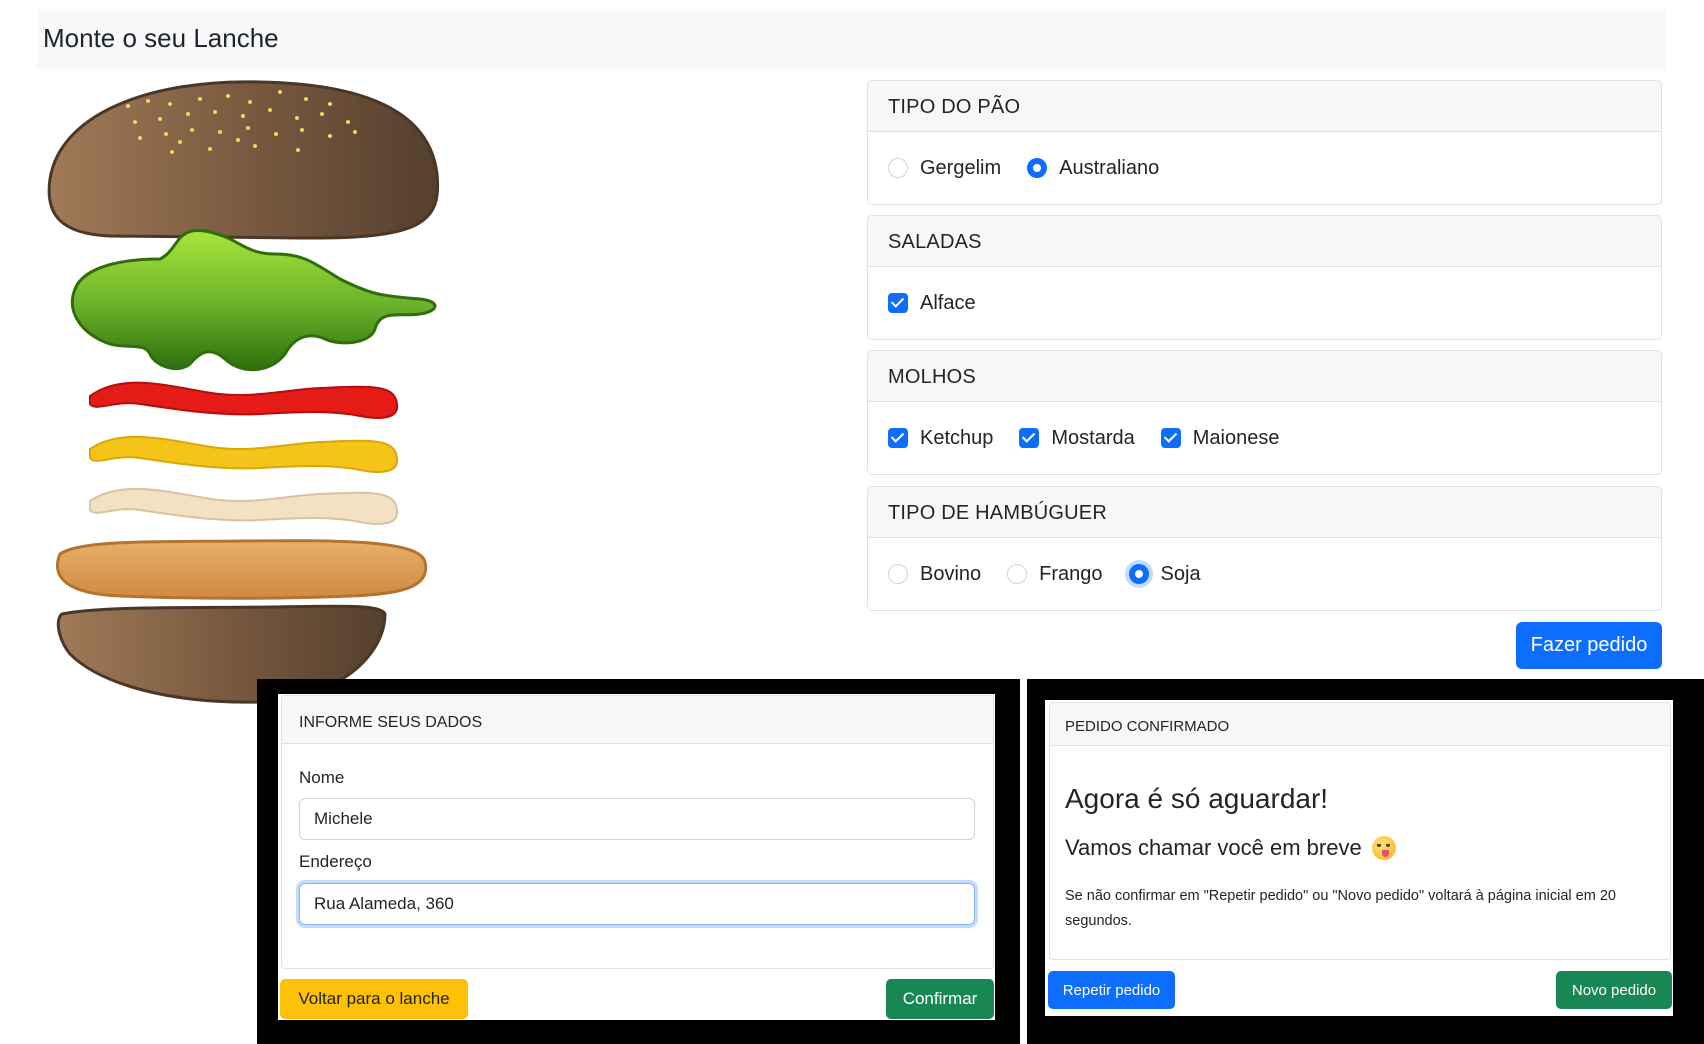 The width and height of the screenshot is (1704, 1044). What do you see at coordinates (1264, 303) in the screenshot?
I see `salads-options: Alface` at bounding box center [1264, 303].